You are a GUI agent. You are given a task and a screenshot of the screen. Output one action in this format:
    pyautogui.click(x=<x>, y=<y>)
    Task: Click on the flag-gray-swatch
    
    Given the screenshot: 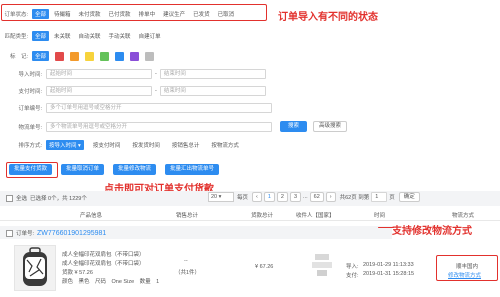 What is the action you would take?
    pyautogui.click(x=150, y=56)
    